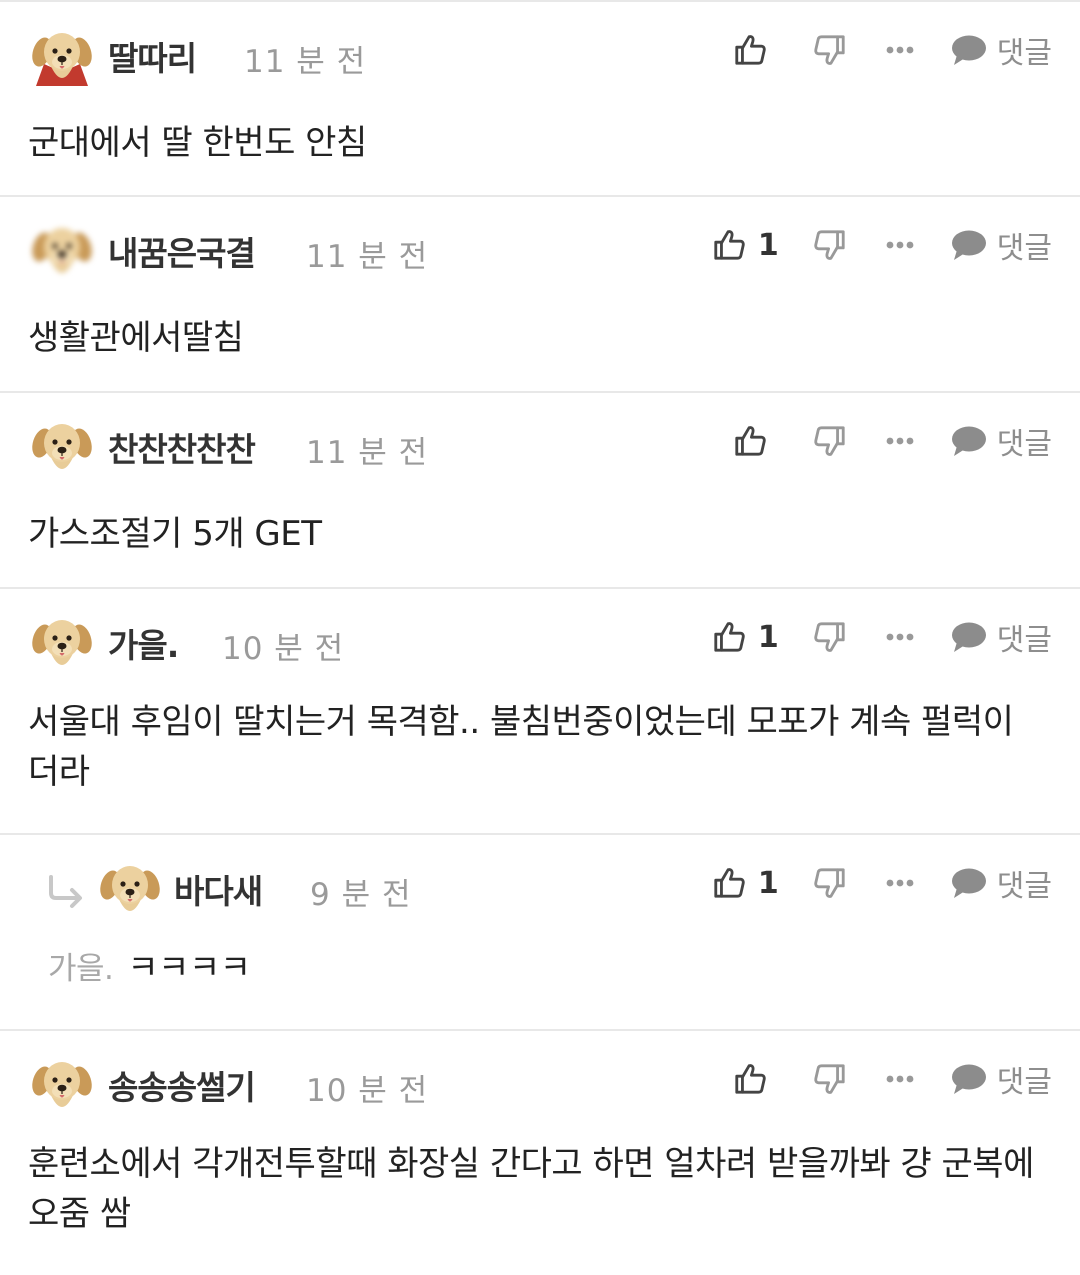 Image resolution: width=1080 pixels, height=1275 pixels. I want to click on comment-author-name: 찬찬찬찬찬, so click(182, 447).